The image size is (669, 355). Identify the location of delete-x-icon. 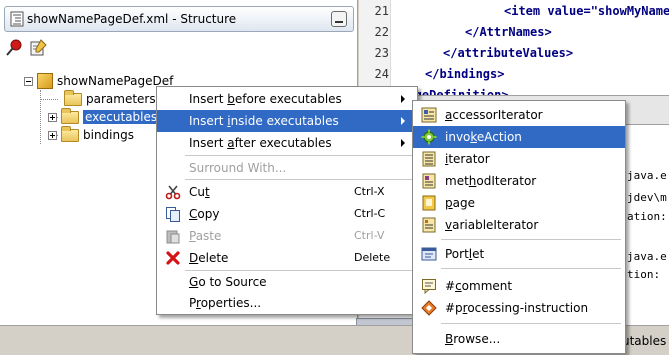
(173, 258).